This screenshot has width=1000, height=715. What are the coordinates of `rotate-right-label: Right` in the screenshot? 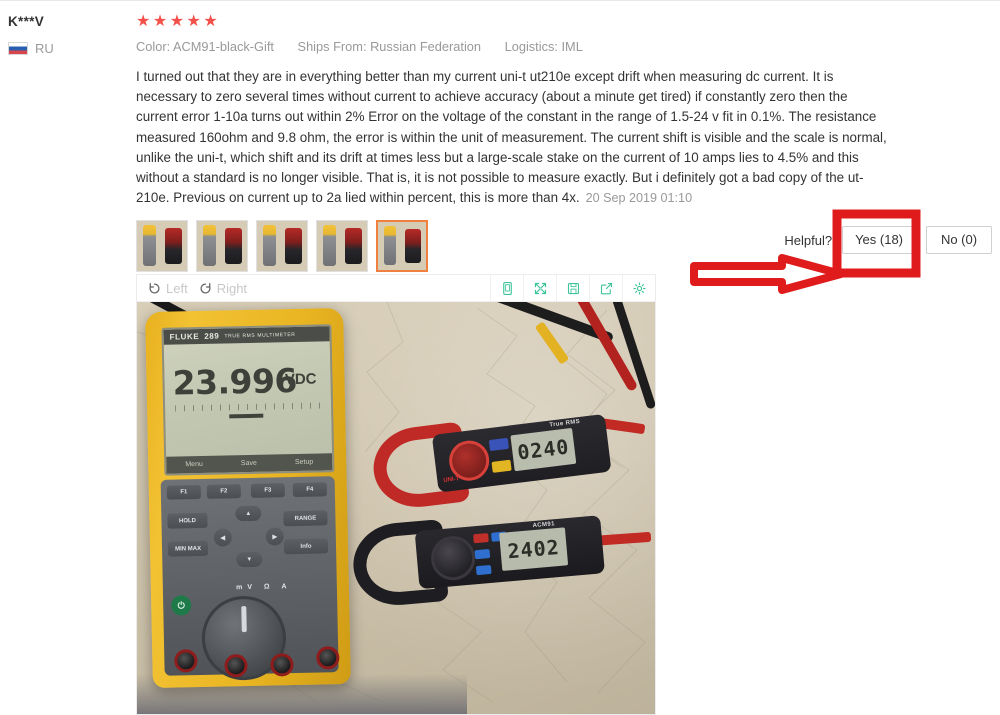 It's located at (232, 288).